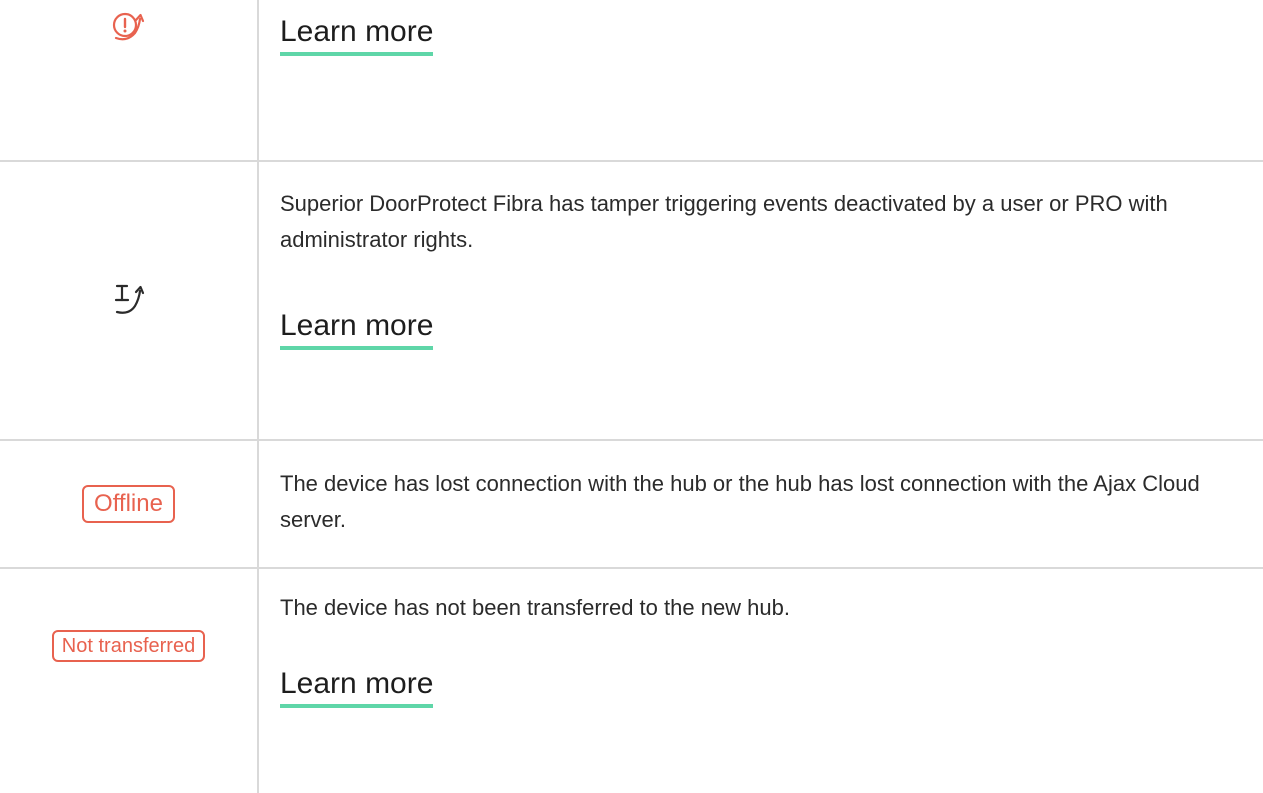 This screenshot has height=793, width=1263. I want to click on offline-badge: Offline, so click(128, 504).